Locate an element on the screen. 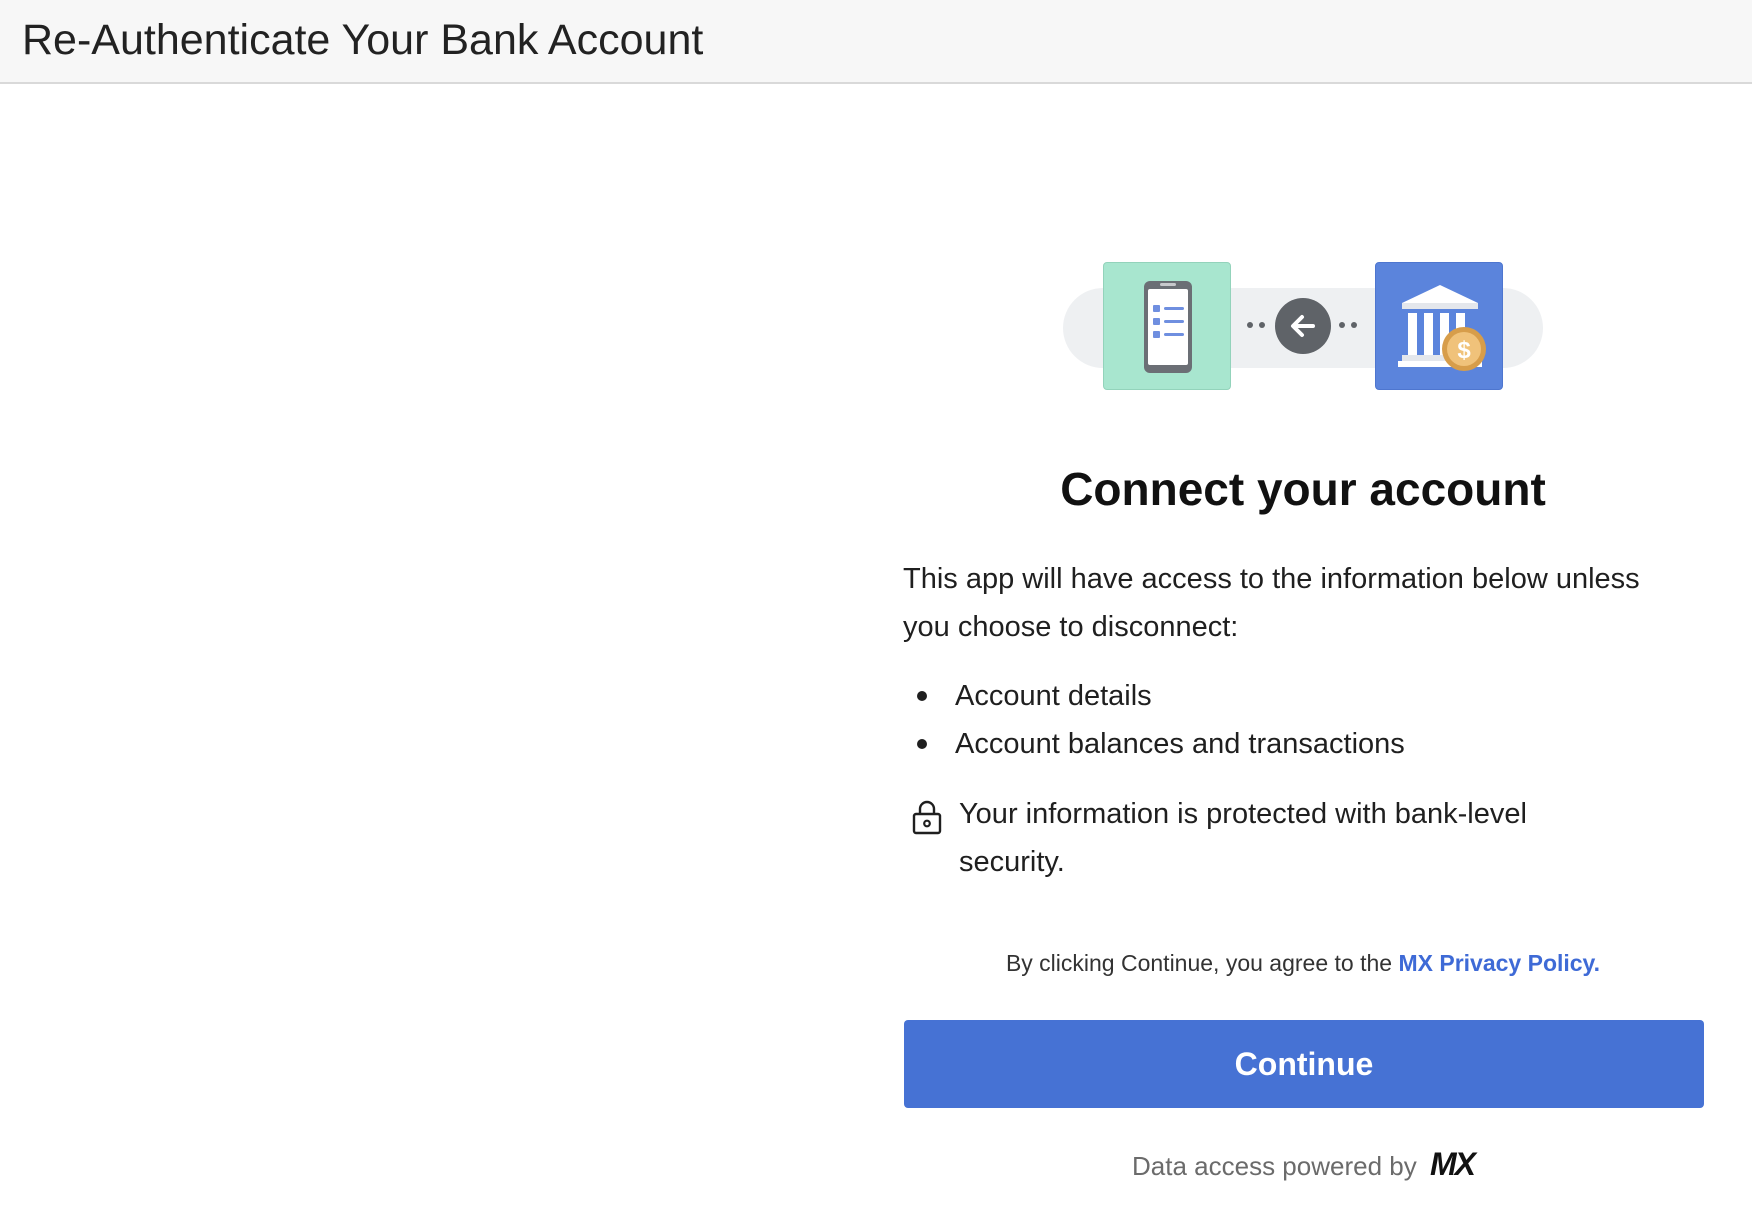 This screenshot has height=1210, width=1752. connect-title: Connect your account is located at coordinates (1303, 489).